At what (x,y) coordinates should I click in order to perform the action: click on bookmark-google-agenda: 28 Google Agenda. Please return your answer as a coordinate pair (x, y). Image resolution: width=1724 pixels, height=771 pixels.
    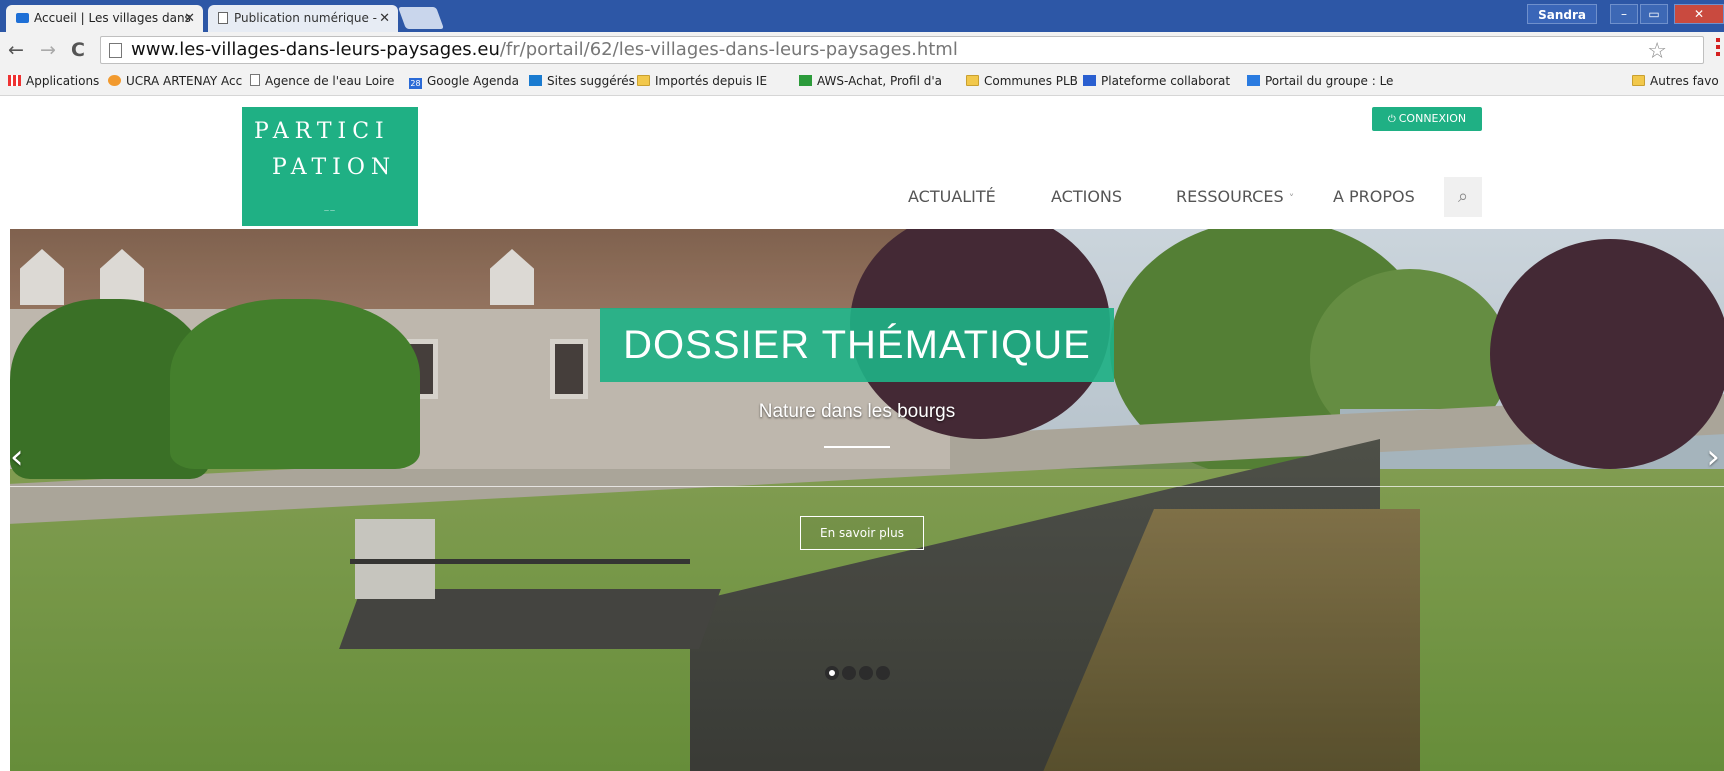
    Looking at the image, I should click on (464, 81).